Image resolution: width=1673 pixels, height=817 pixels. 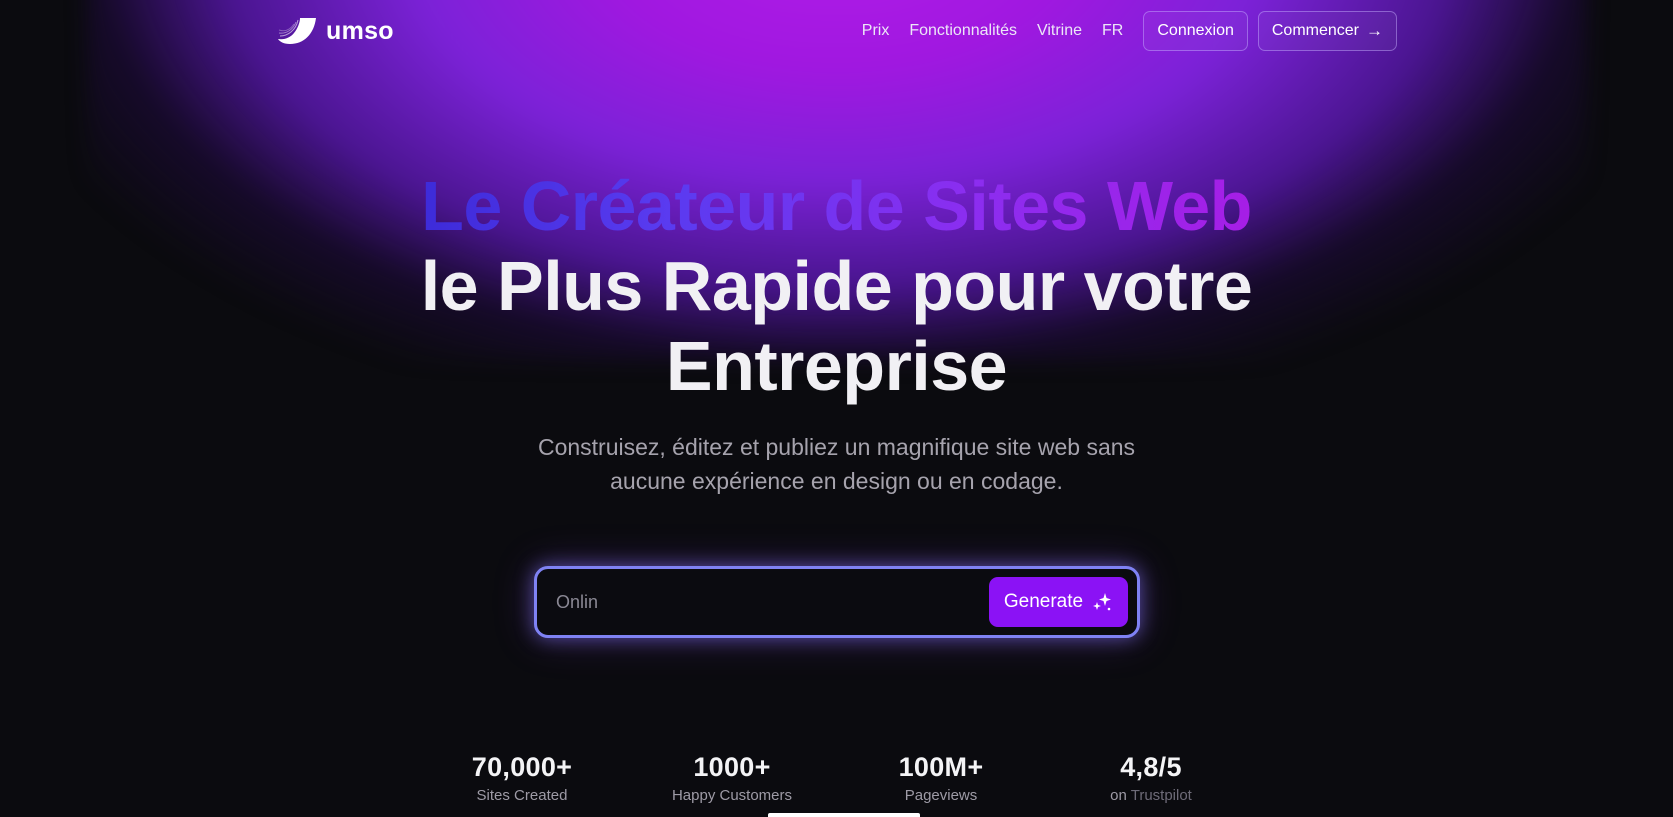 I want to click on stat-rating: 4,8/5 on Trustpilot, so click(x=1151, y=778).